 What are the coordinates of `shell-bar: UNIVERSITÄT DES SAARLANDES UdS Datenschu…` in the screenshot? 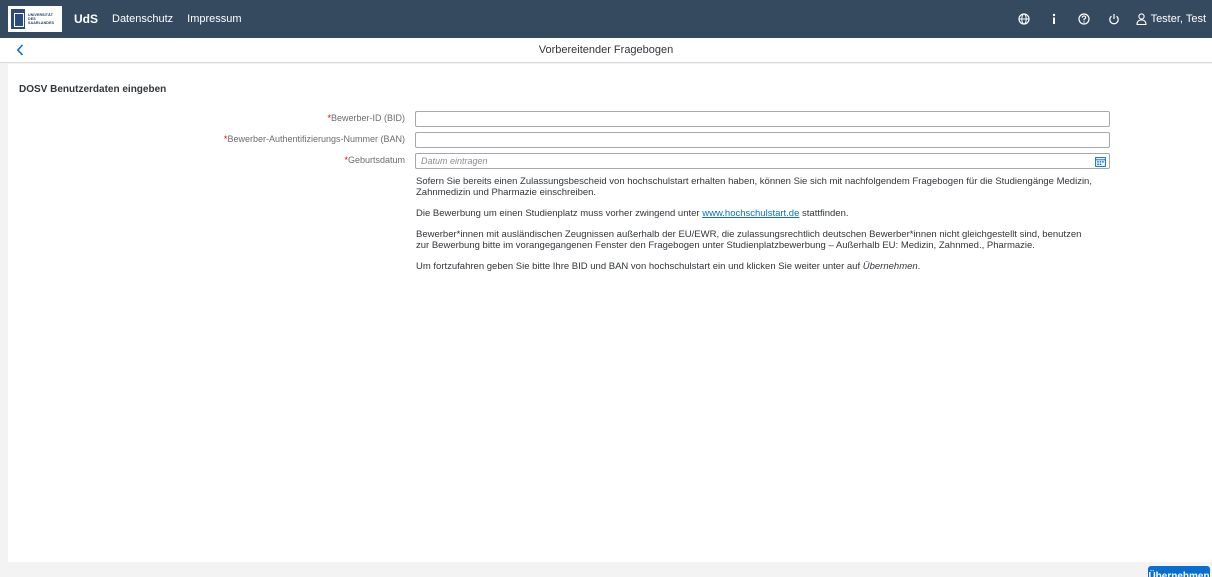 It's located at (606, 19).